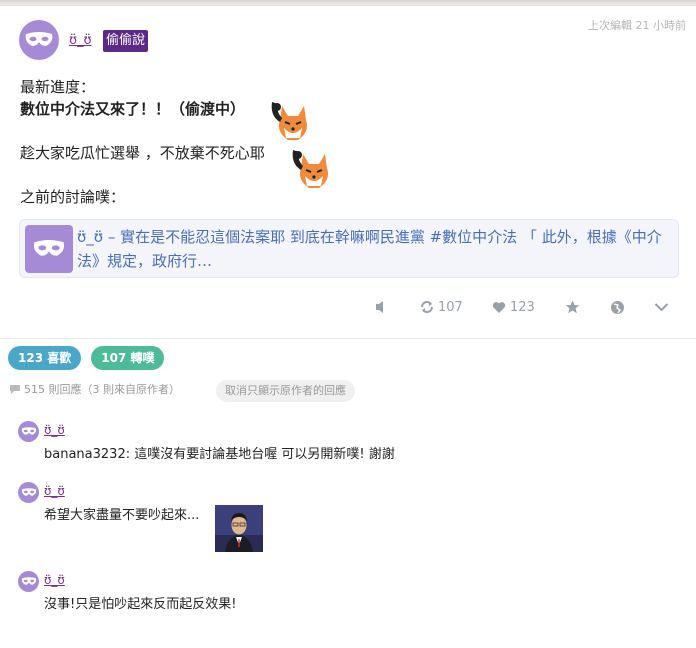 Image resolution: width=696 pixels, height=648 pixels. I want to click on linked-plurk-author: ʊ̈_ʊ̈, so click(90, 237).